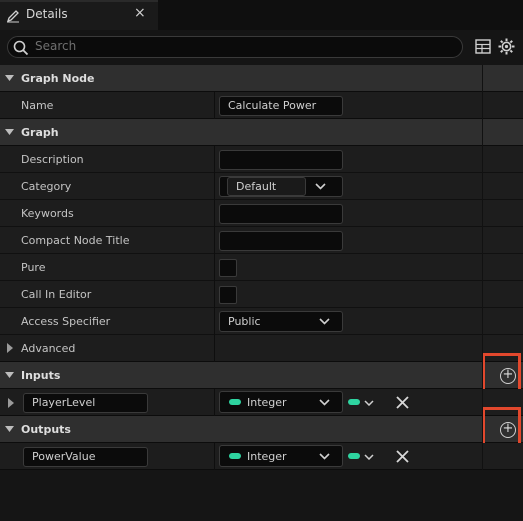  What do you see at coordinates (41, 375) in the screenshot?
I see `section-title-inputs: Inputs` at bounding box center [41, 375].